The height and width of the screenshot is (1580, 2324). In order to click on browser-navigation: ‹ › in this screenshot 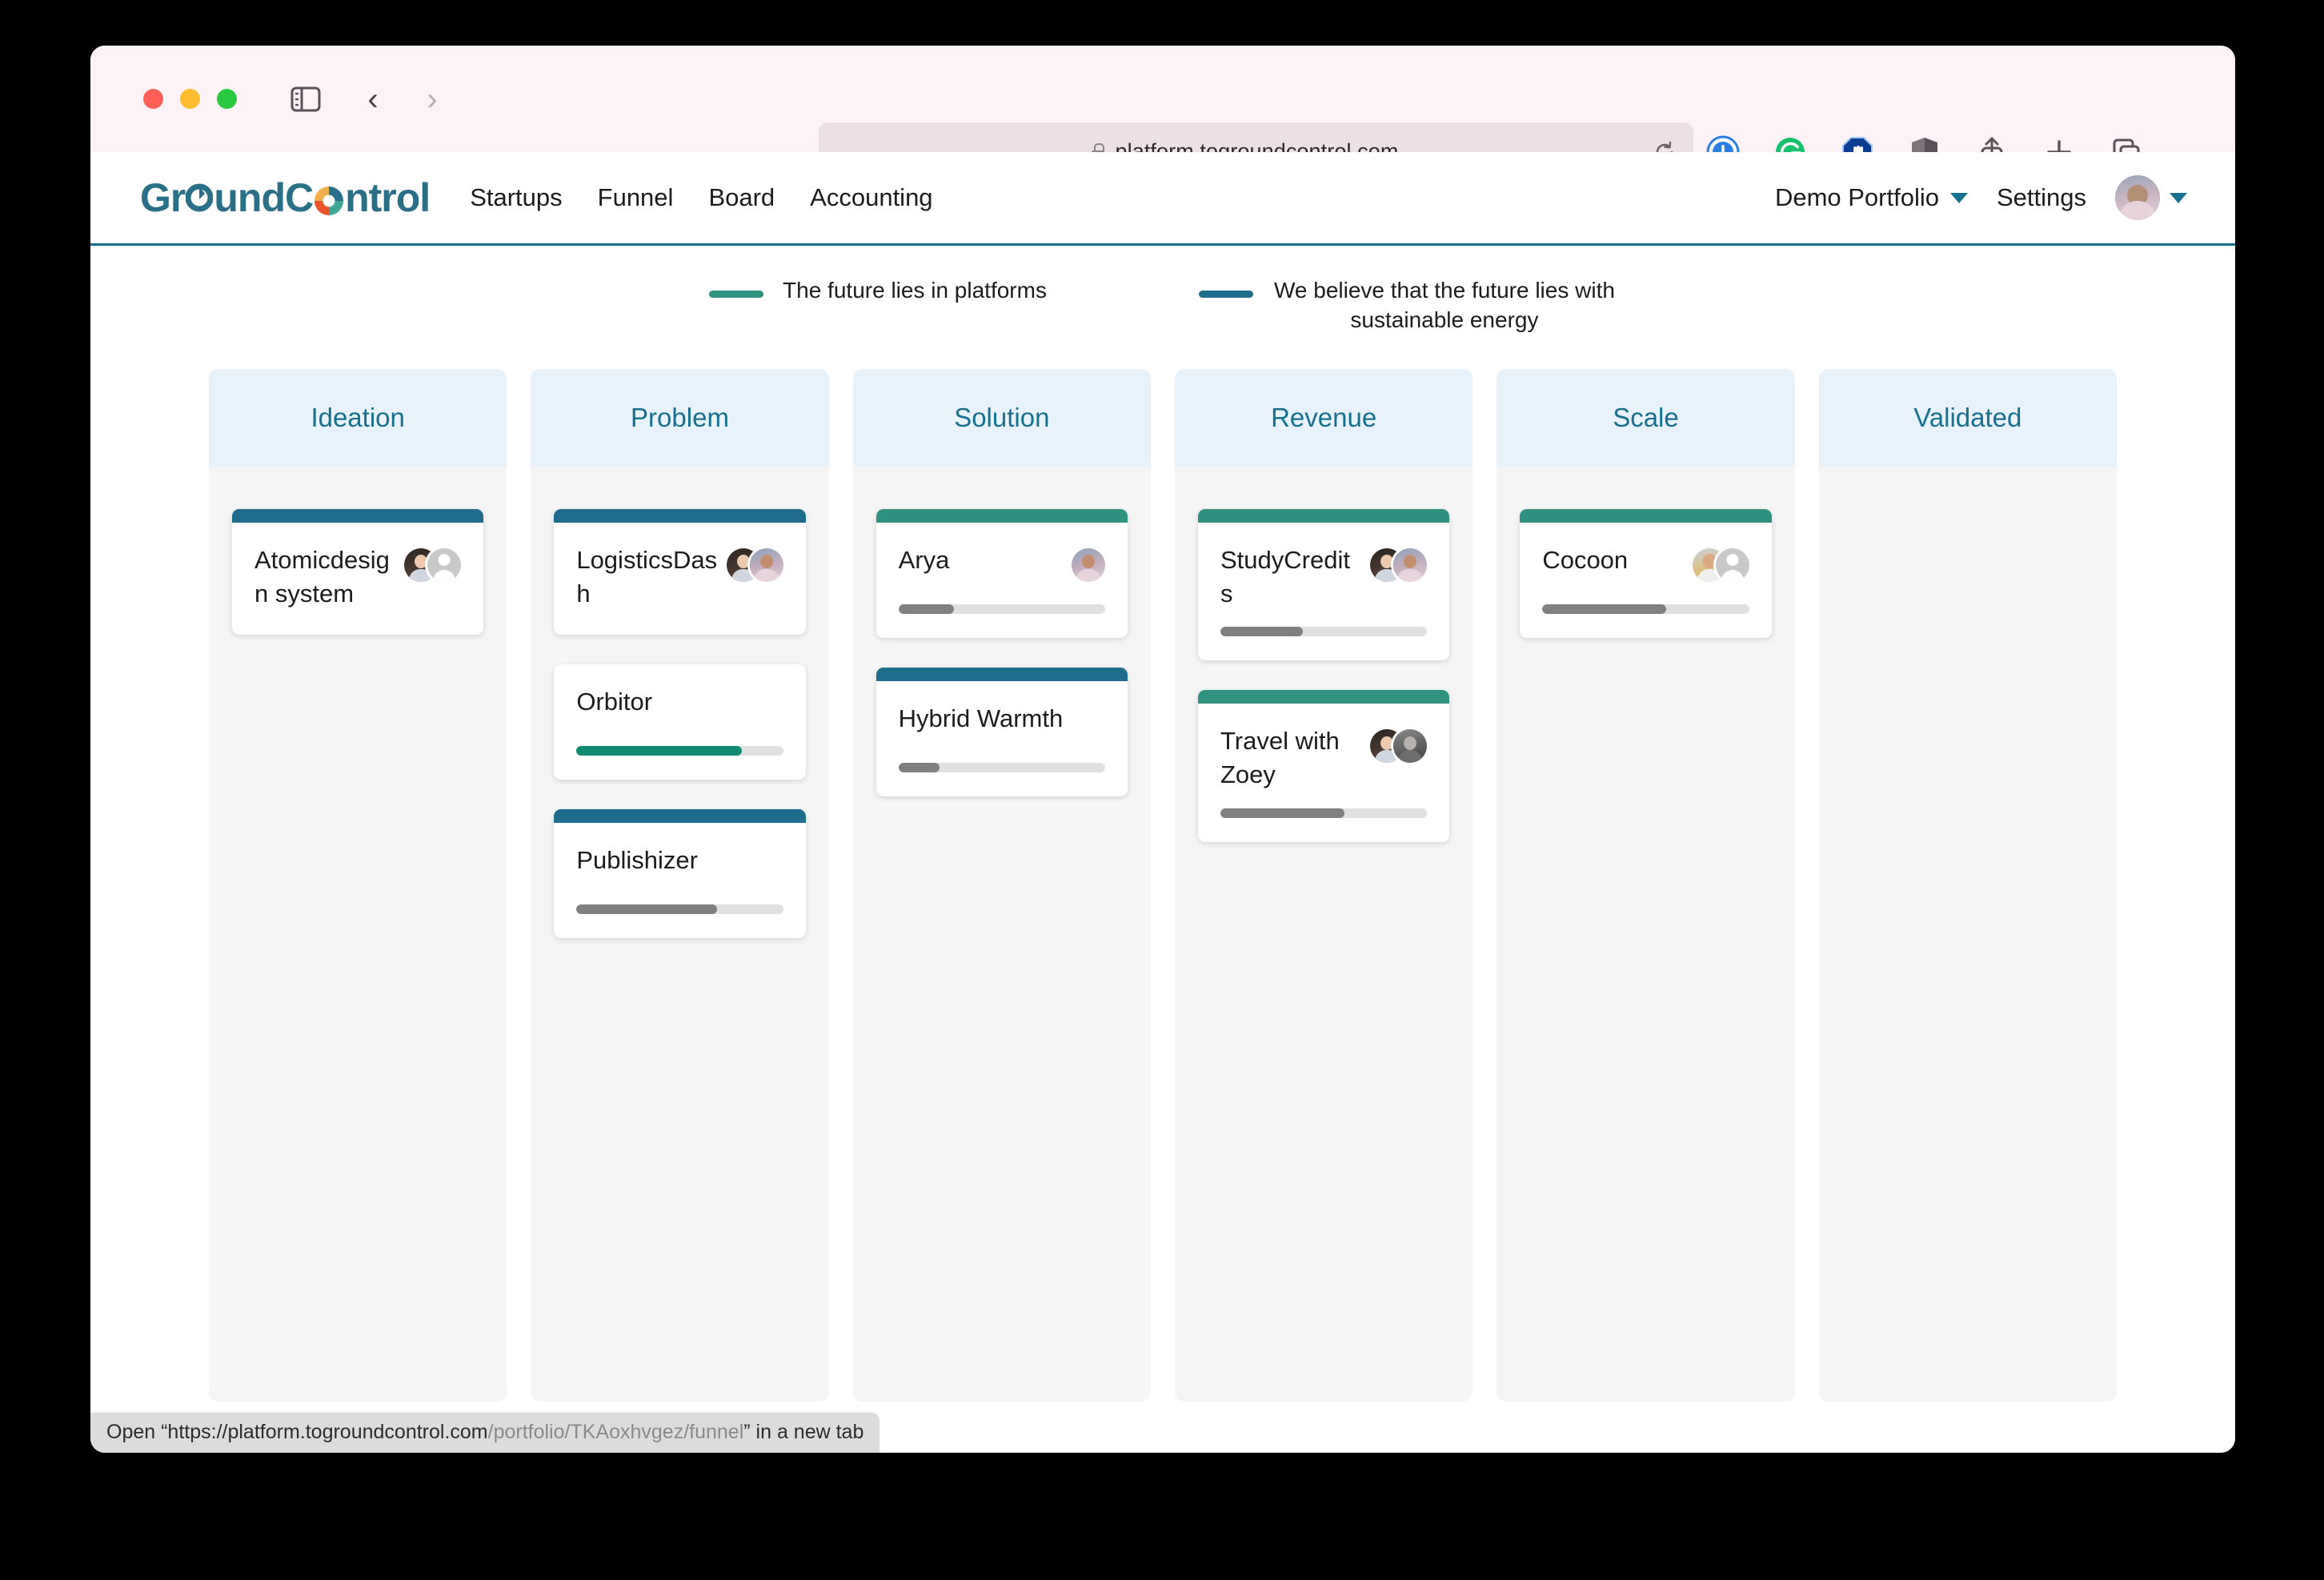, I will do `click(403, 99)`.